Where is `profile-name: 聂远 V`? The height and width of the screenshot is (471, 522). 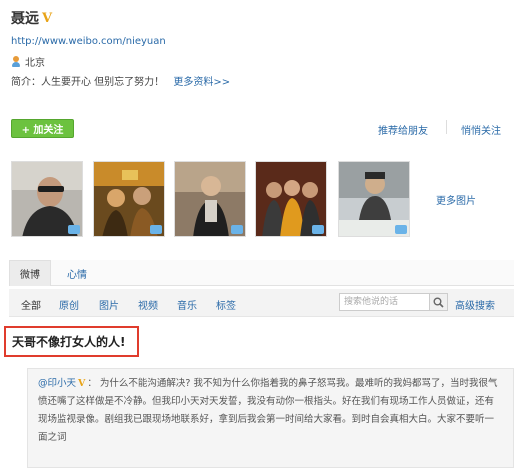 profile-name: 聂远 V is located at coordinates (31, 18).